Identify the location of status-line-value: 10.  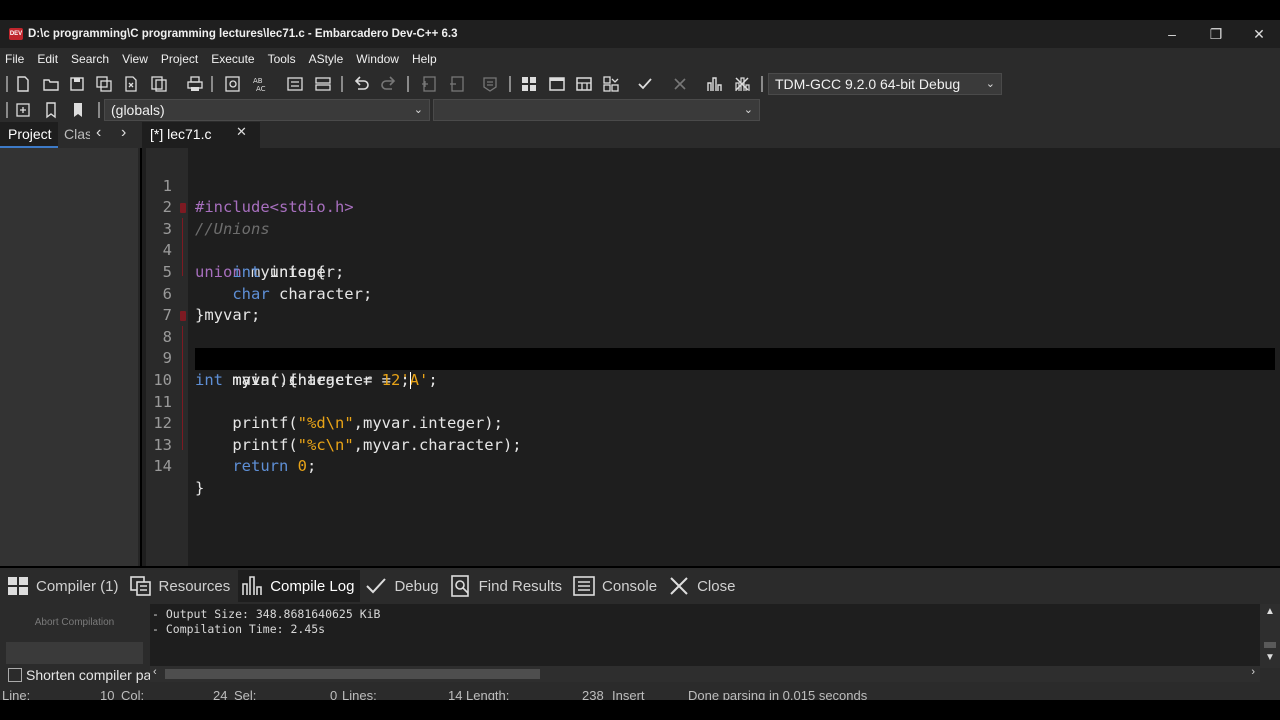
(107, 694).